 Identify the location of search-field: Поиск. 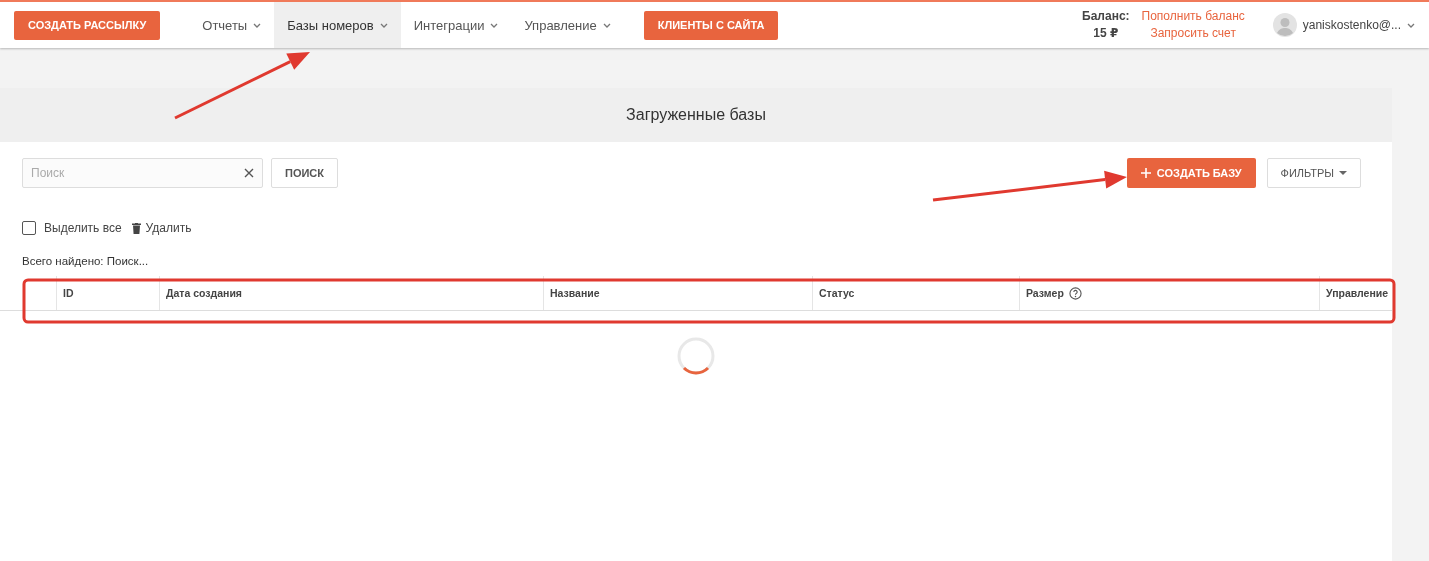
(142, 173).